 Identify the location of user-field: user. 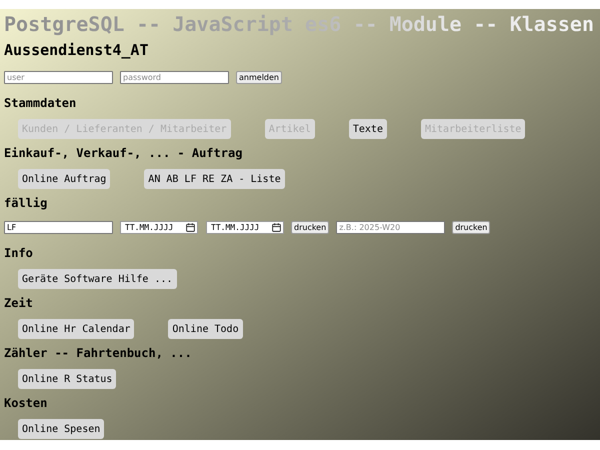
(58, 77).